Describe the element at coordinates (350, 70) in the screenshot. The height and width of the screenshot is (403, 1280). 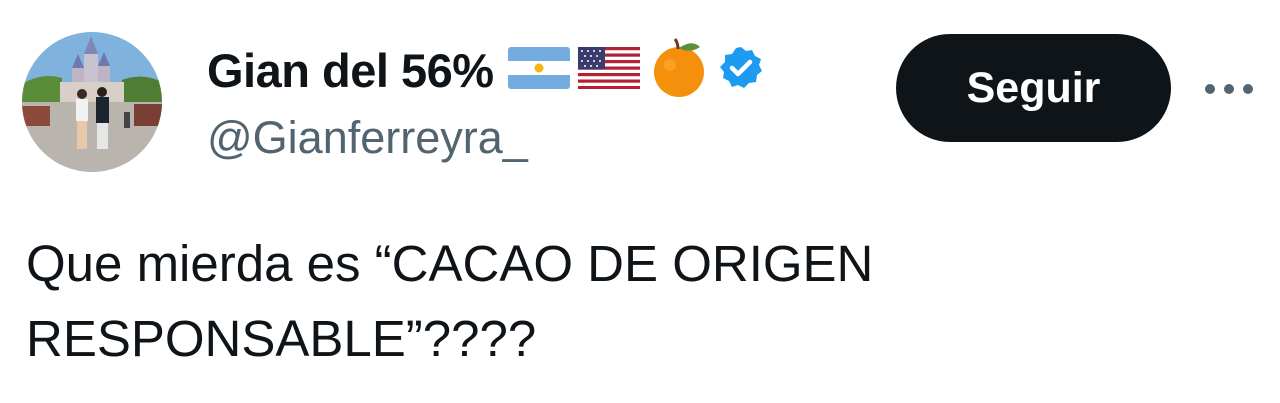
I see `display-name-text: Gian del 56%` at that location.